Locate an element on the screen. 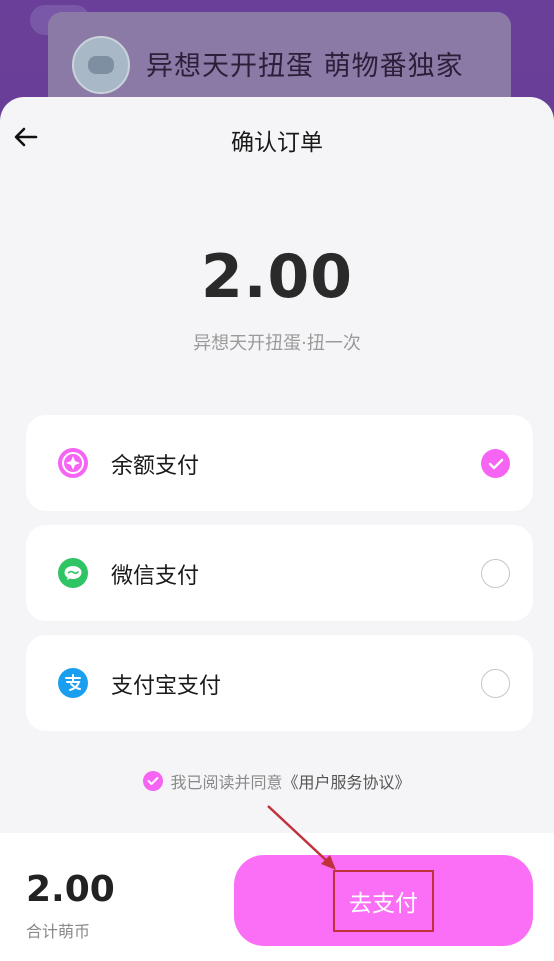  balance-coin-icon is located at coordinates (73, 463).